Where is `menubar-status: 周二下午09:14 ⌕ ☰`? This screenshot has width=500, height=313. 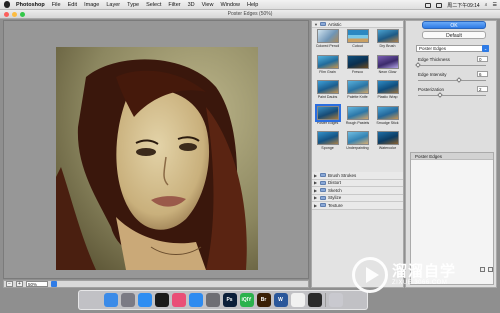
menubar-status: 周二下午09:14 ⌕ ☰ is located at coordinates (461, 5).